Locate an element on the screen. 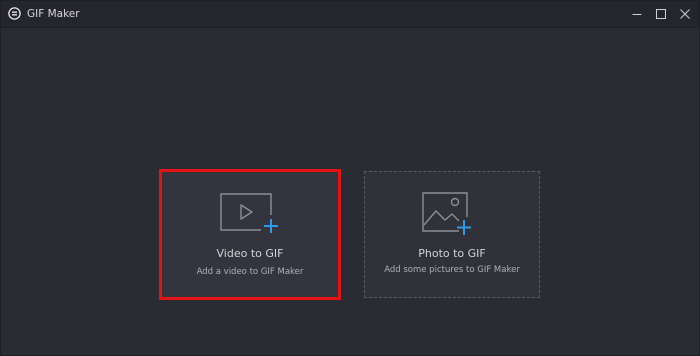 The height and width of the screenshot is (356, 700). maximize-icon is located at coordinates (661, 14).